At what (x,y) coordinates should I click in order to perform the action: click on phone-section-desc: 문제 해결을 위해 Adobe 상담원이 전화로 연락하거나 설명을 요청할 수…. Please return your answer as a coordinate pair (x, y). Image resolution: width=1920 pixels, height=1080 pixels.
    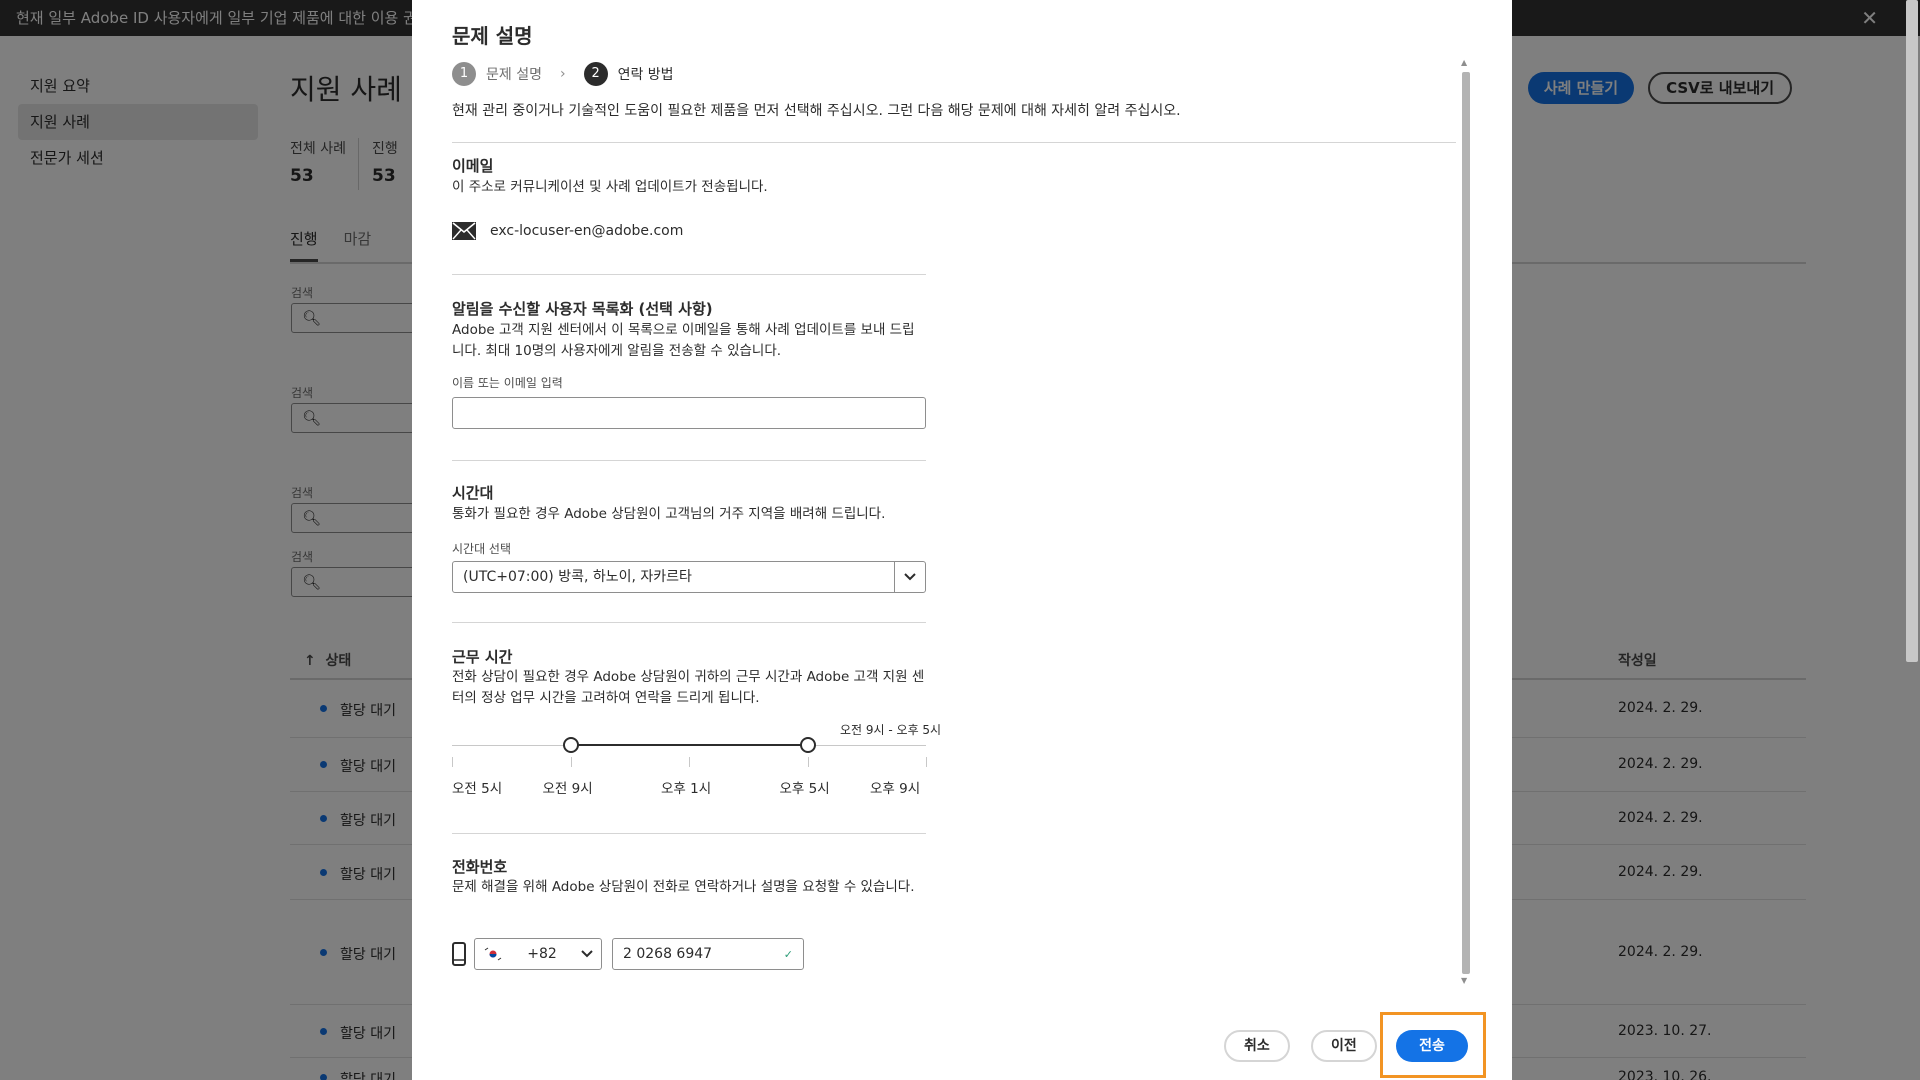
    Looking at the image, I should click on (683, 887).